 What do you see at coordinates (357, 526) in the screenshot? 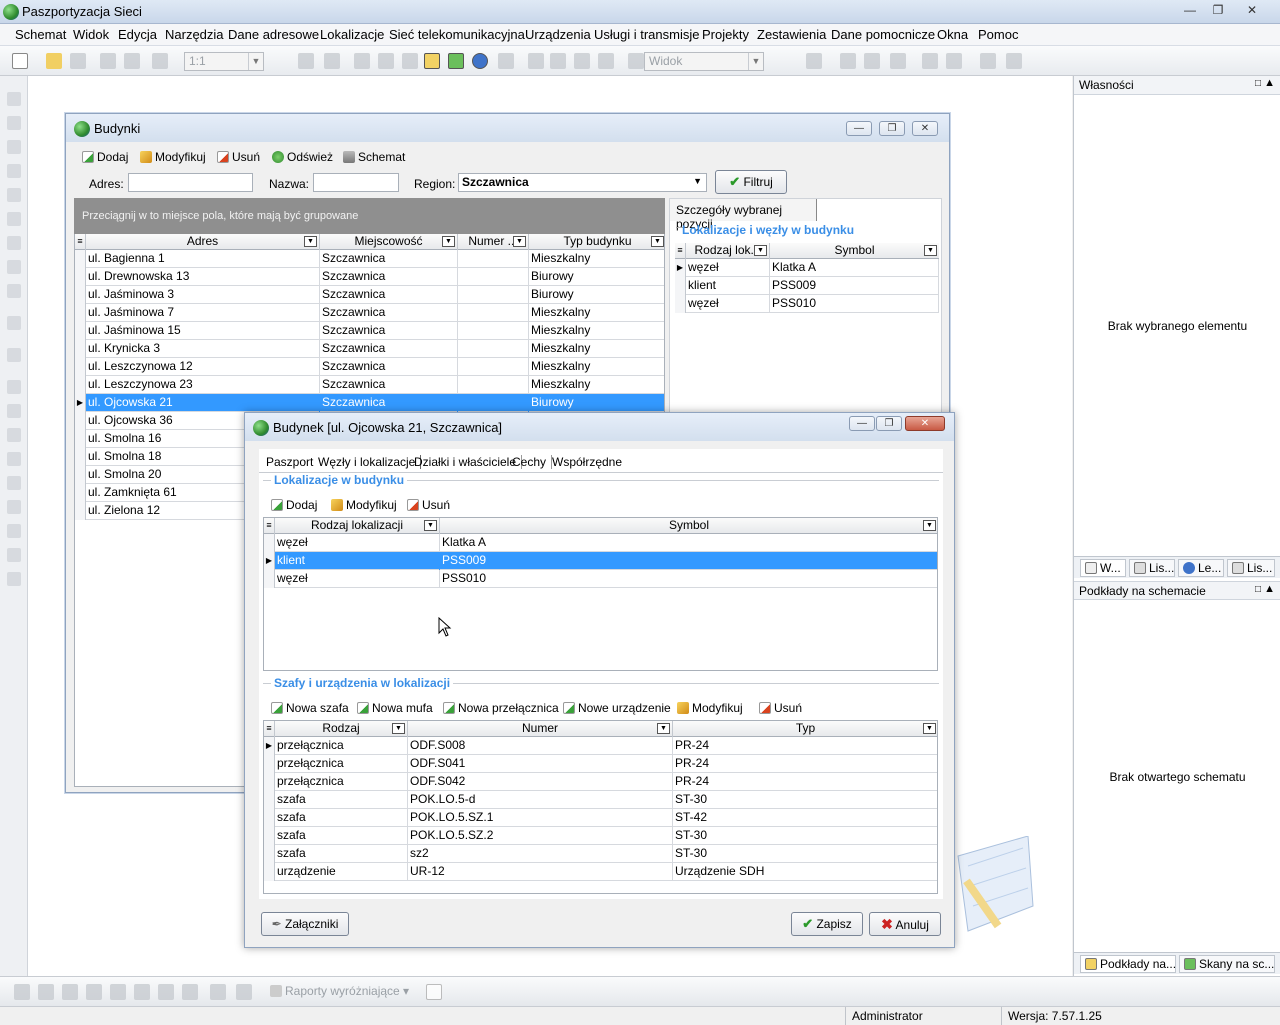
I see `column-rodzaj-lokalizacji: Rodzaj lokalizacji ▼` at bounding box center [357, 526].